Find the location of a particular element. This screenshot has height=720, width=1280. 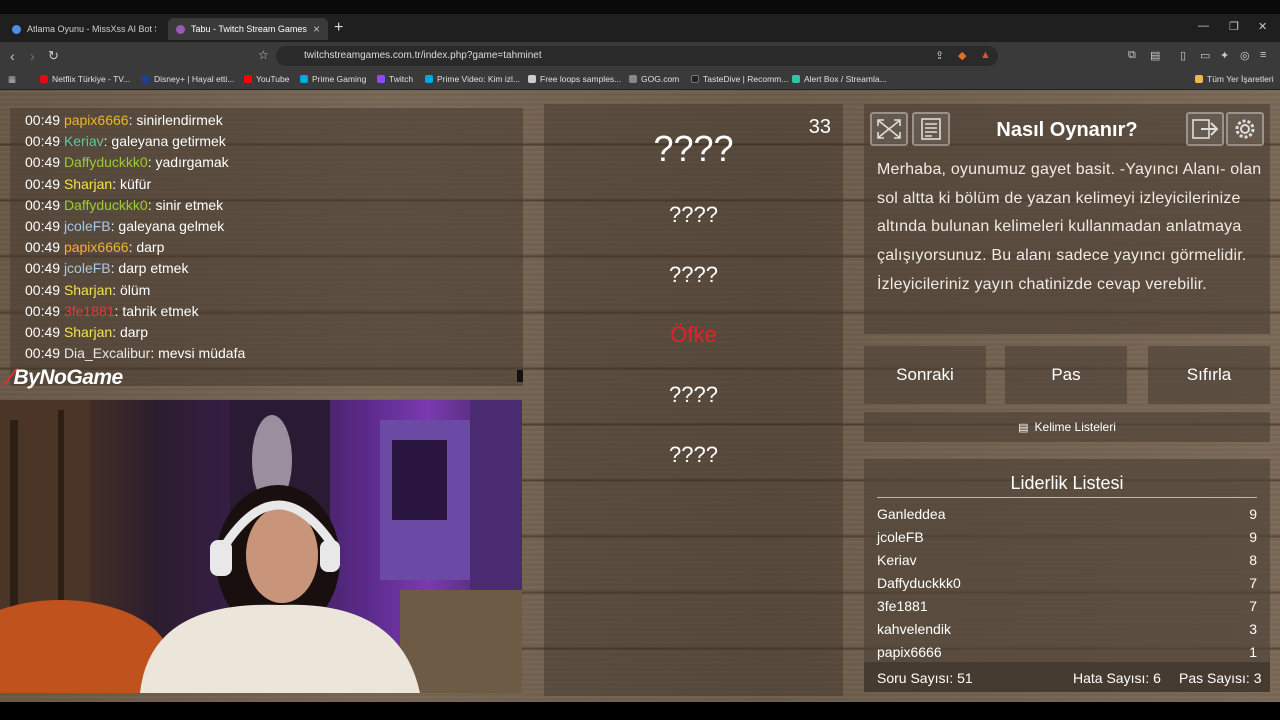

share-icon: ⇪ is located at coordinates (939, 55).